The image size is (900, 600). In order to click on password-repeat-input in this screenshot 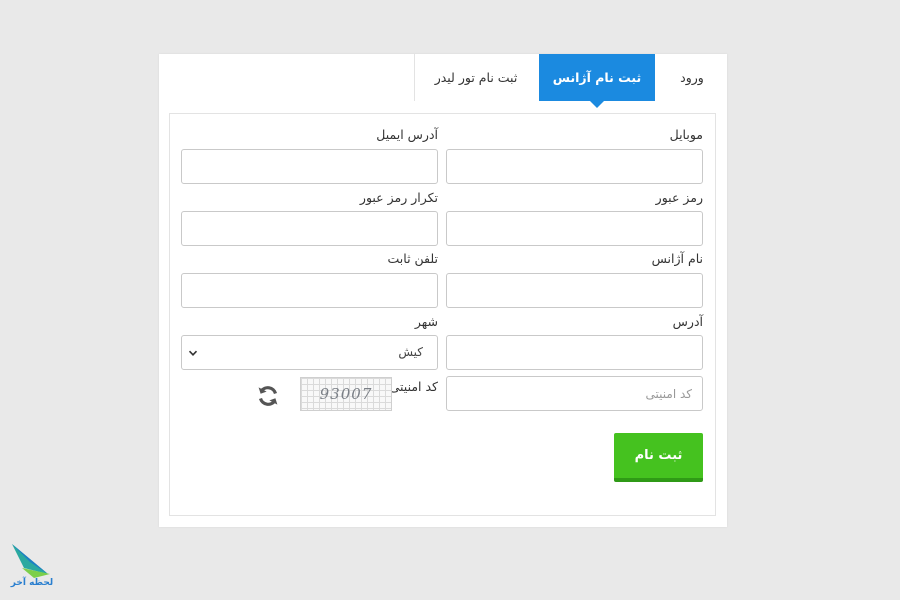, I will do `click(309, 228)`.